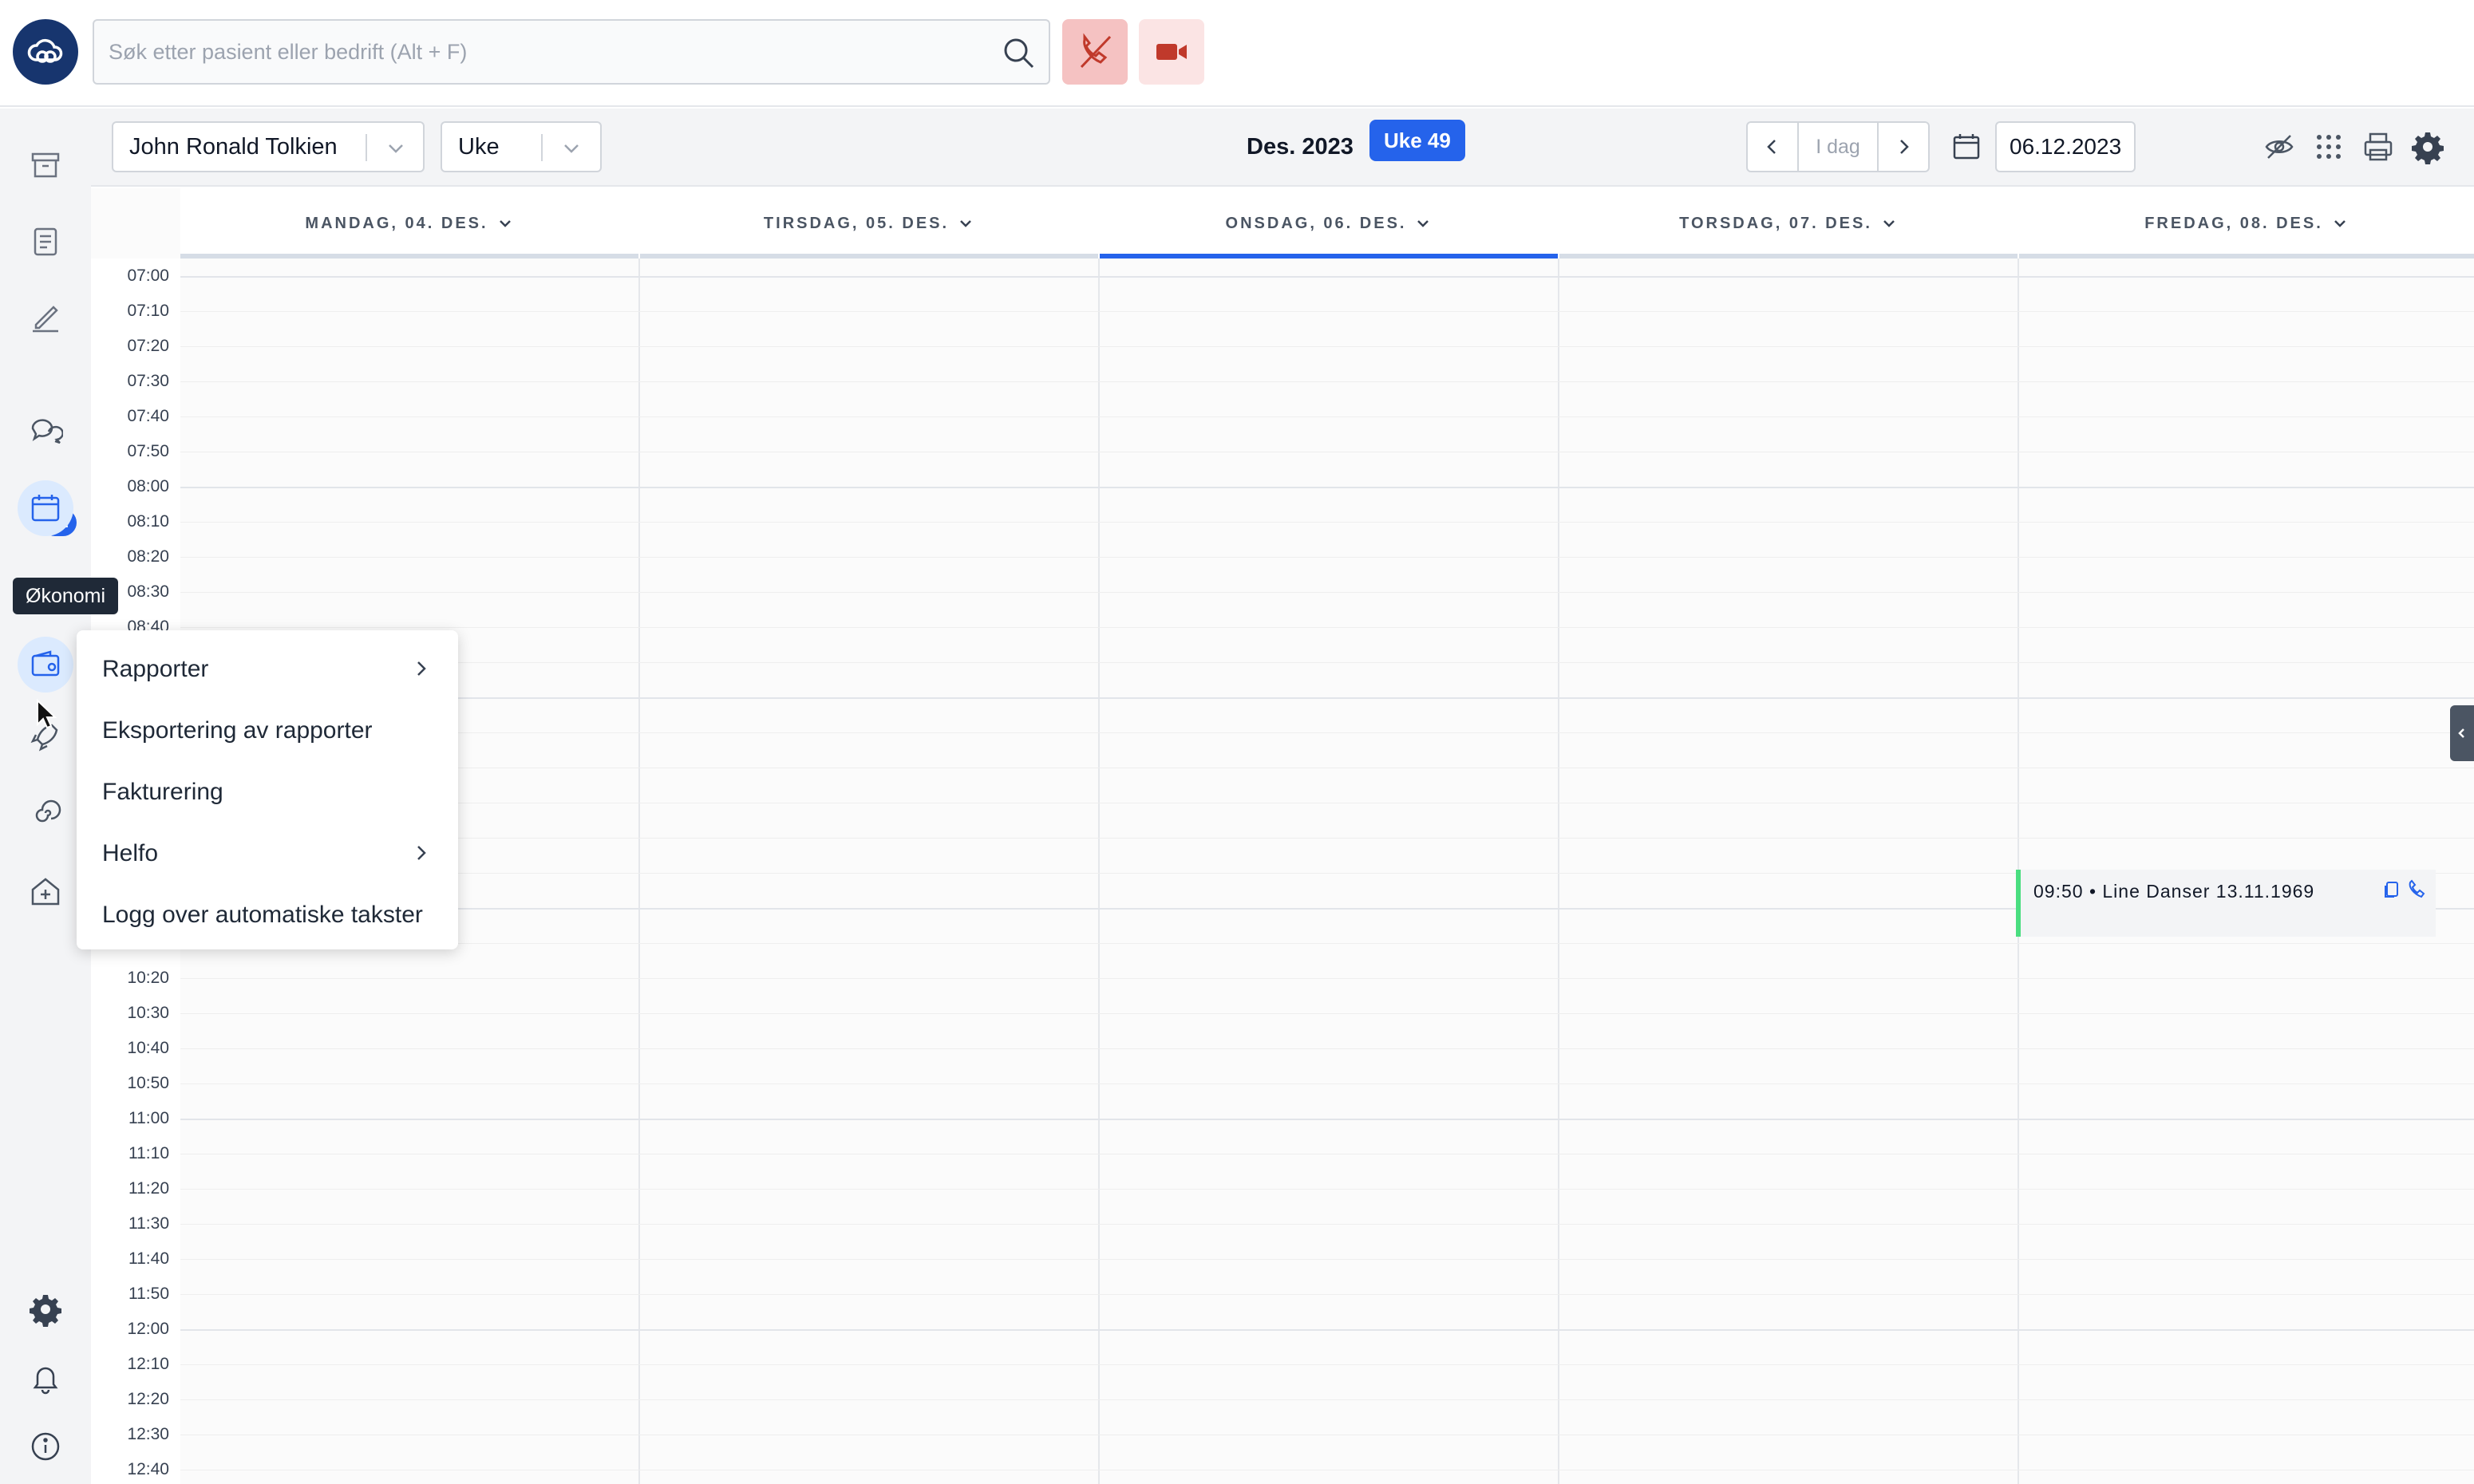  I want to click on practitioner-value: John Ronald Tolkien, so click(233, 146).